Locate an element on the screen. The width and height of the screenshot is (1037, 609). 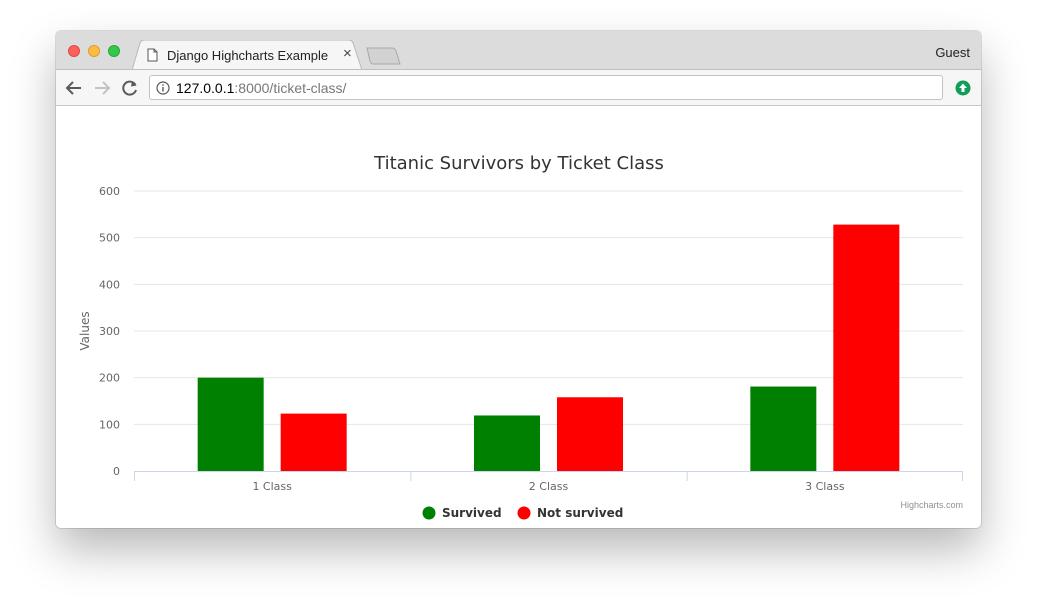
legend-label: Survived is located at coordinates (472, 513).